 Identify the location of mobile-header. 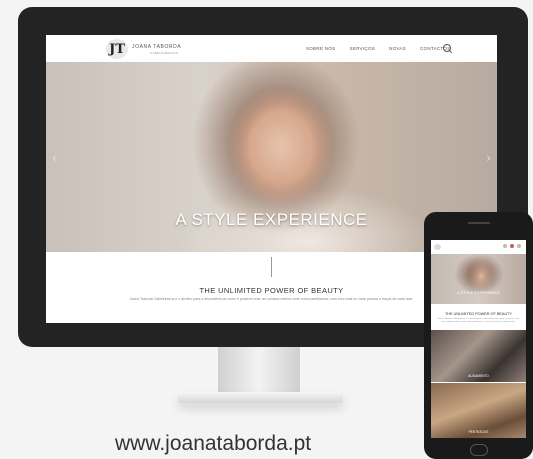
(478, 247).